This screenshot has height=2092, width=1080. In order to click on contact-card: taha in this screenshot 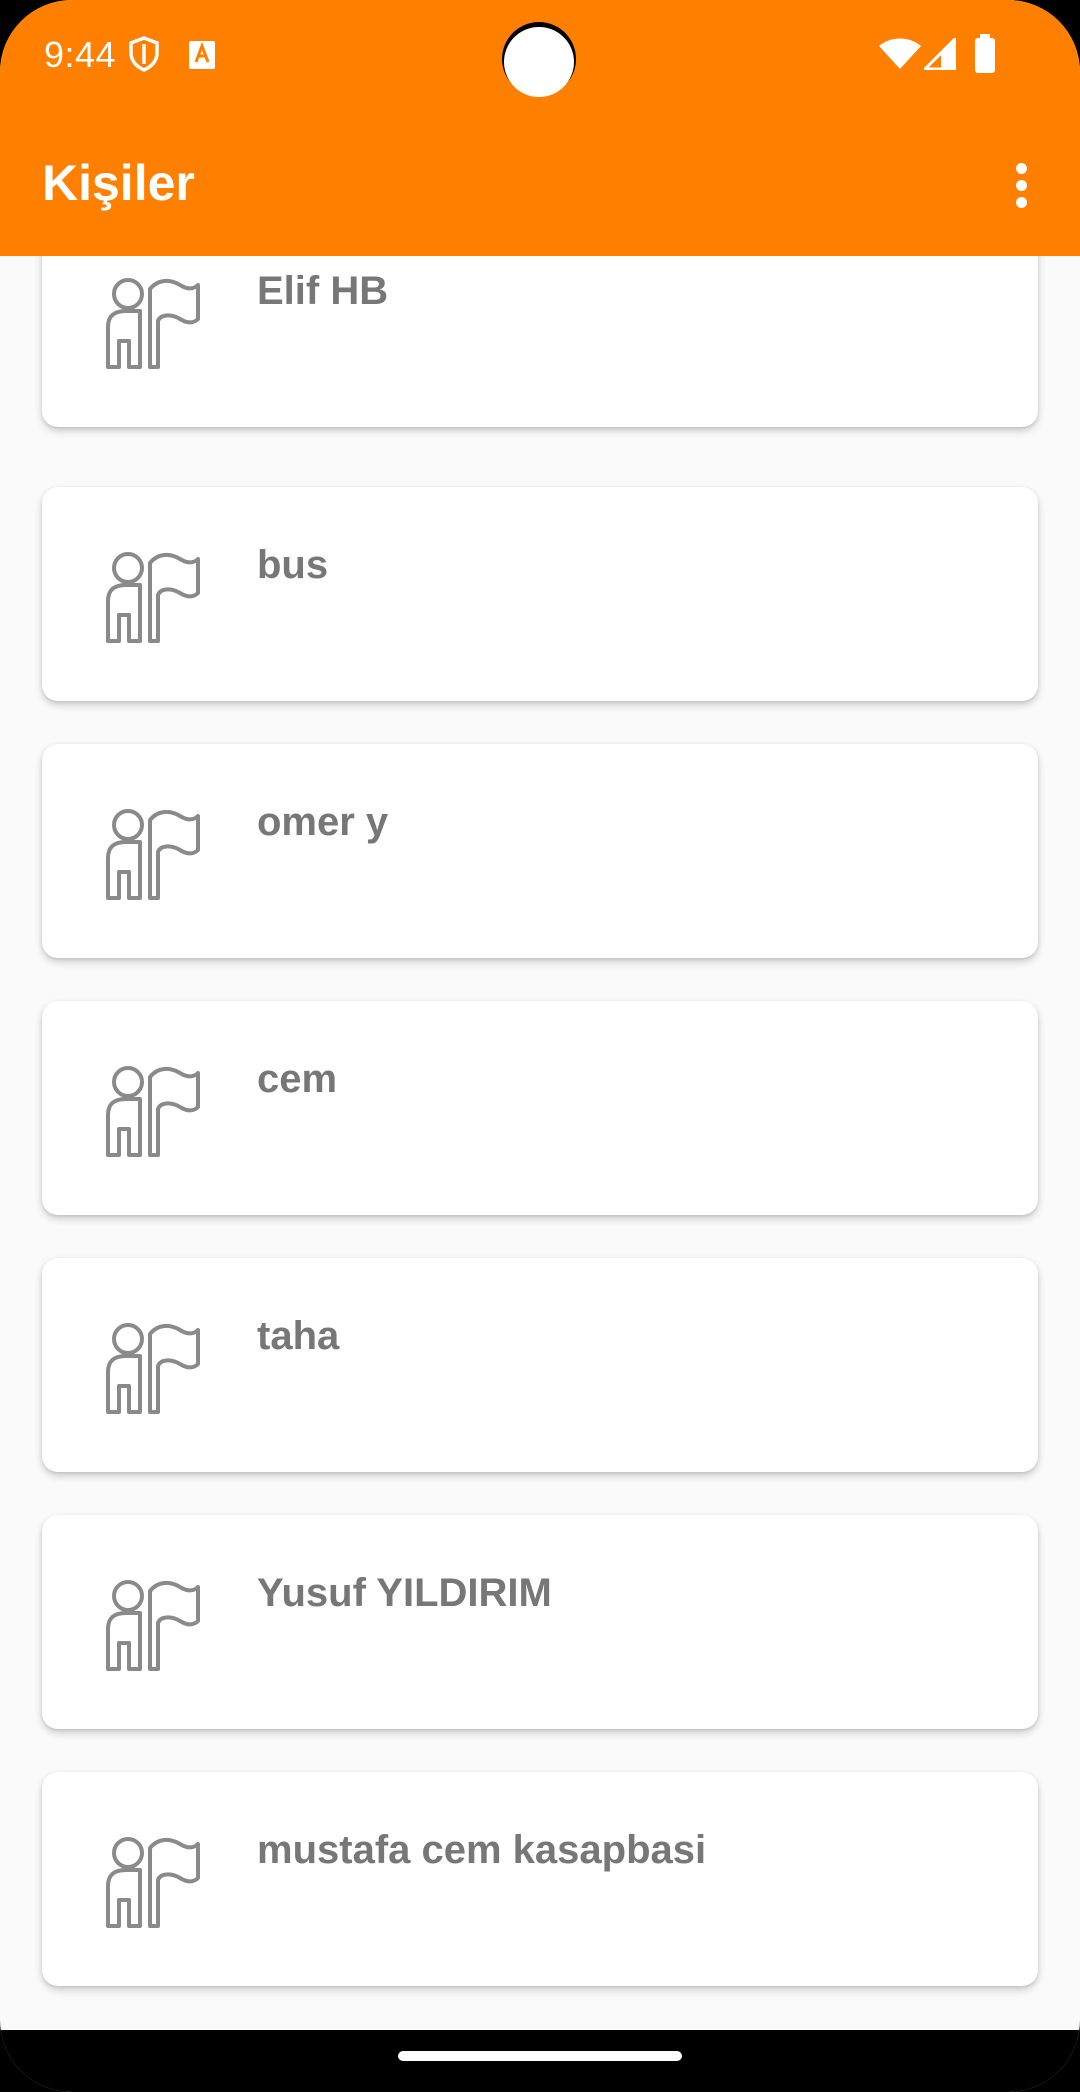, I will do `click(540, 1365)`.